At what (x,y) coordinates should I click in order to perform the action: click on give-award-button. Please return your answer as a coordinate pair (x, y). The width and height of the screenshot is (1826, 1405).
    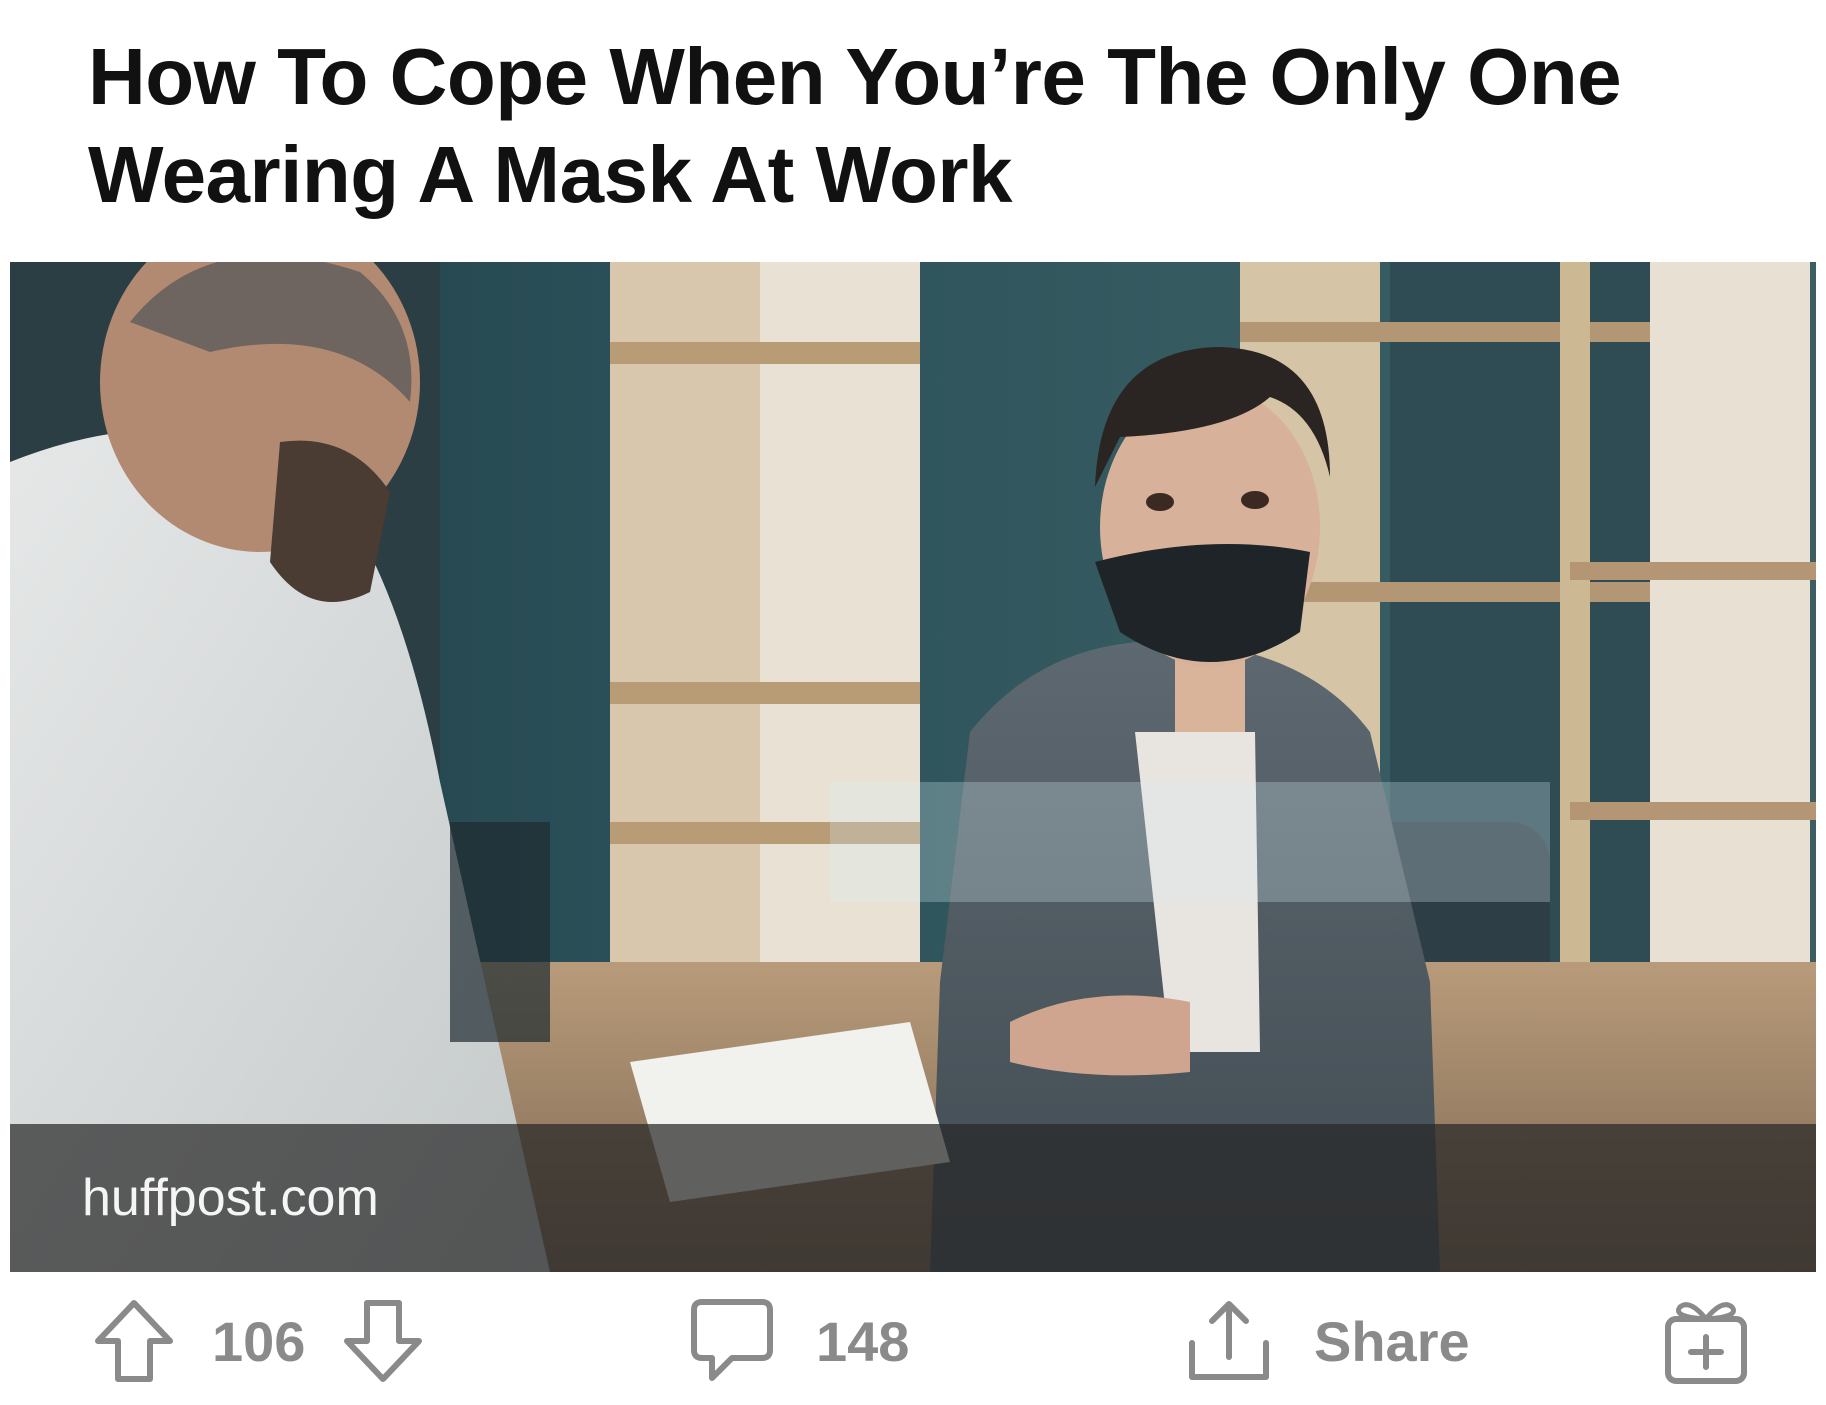
    Looking at the image, I should click on (1706, 1341).